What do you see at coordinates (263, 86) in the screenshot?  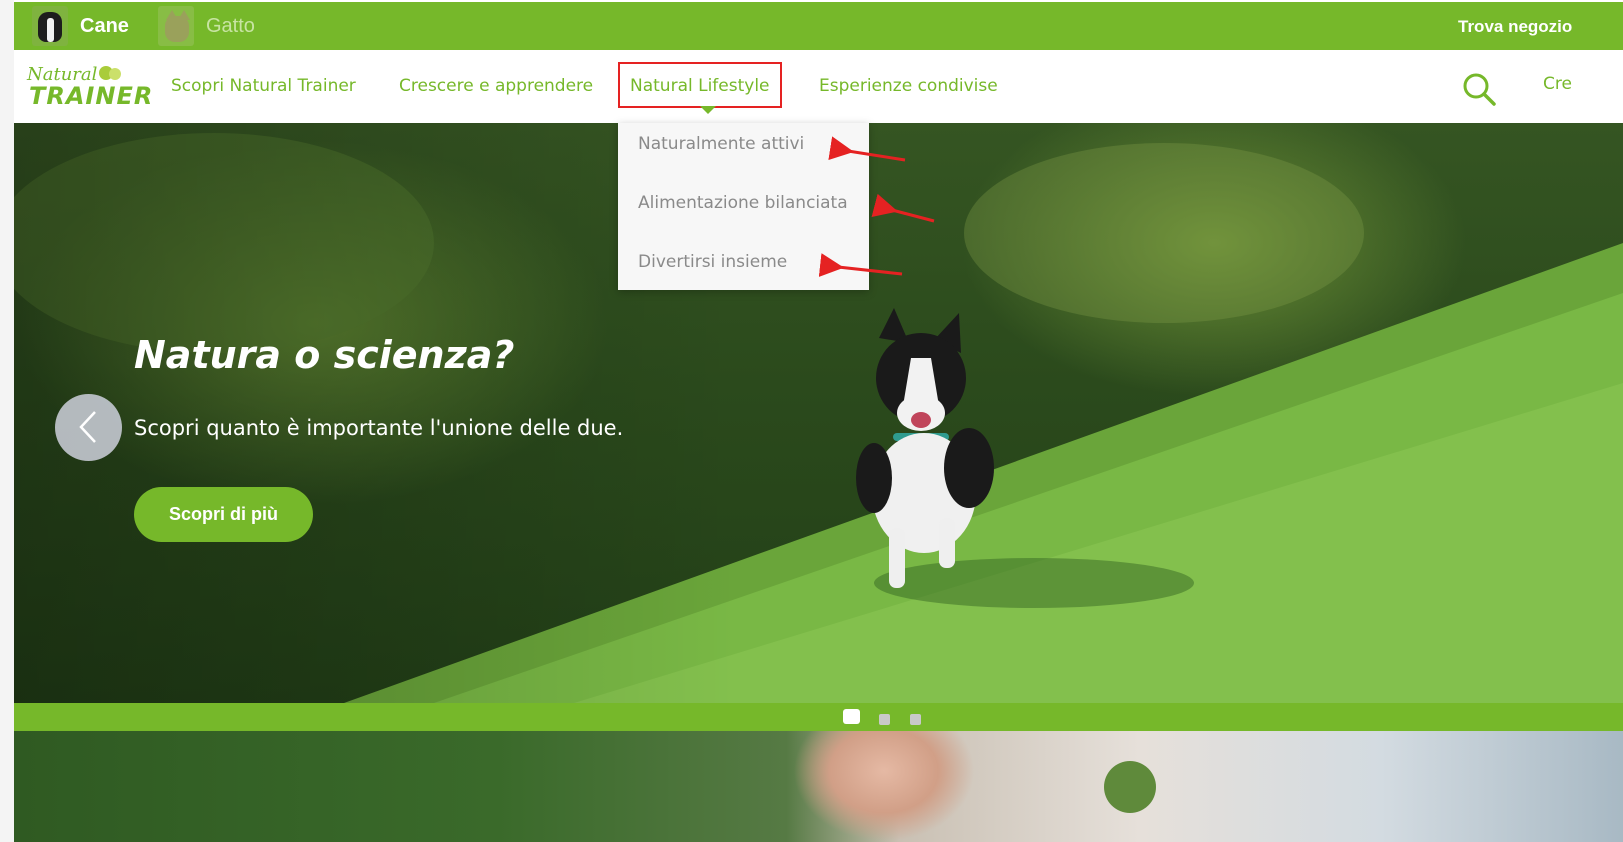 I see `nav-item-scopri: Scopri Natural Trainer` at bounding box center [263, 86].